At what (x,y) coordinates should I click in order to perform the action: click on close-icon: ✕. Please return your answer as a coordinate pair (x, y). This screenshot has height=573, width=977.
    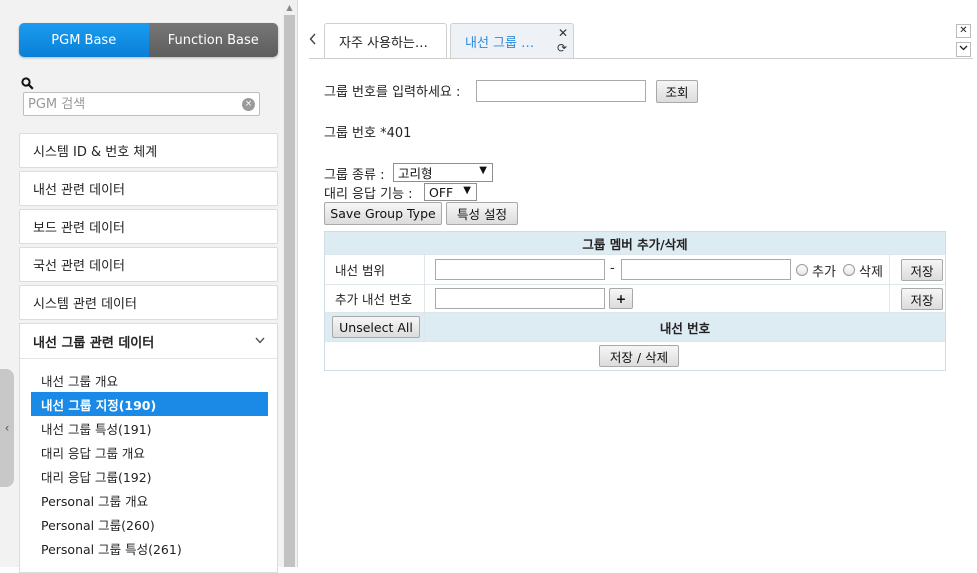
    Looking at the image, I should click on (963, 31).